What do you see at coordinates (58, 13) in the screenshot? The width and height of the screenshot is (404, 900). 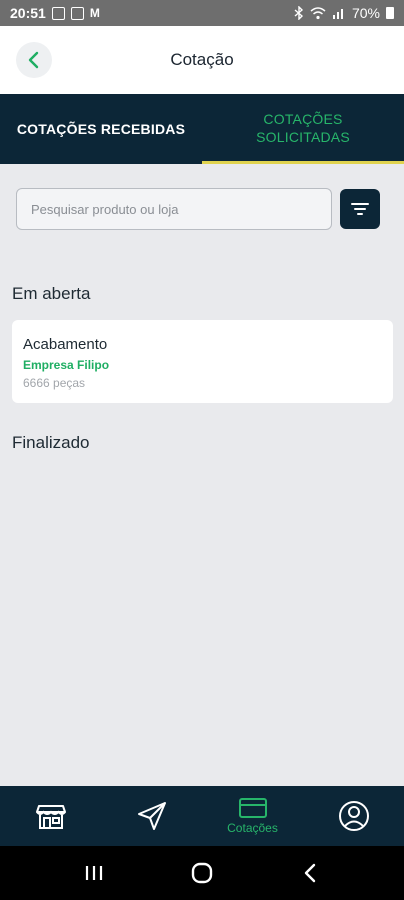 I see `image-icon` at bounding box center [58, 13].